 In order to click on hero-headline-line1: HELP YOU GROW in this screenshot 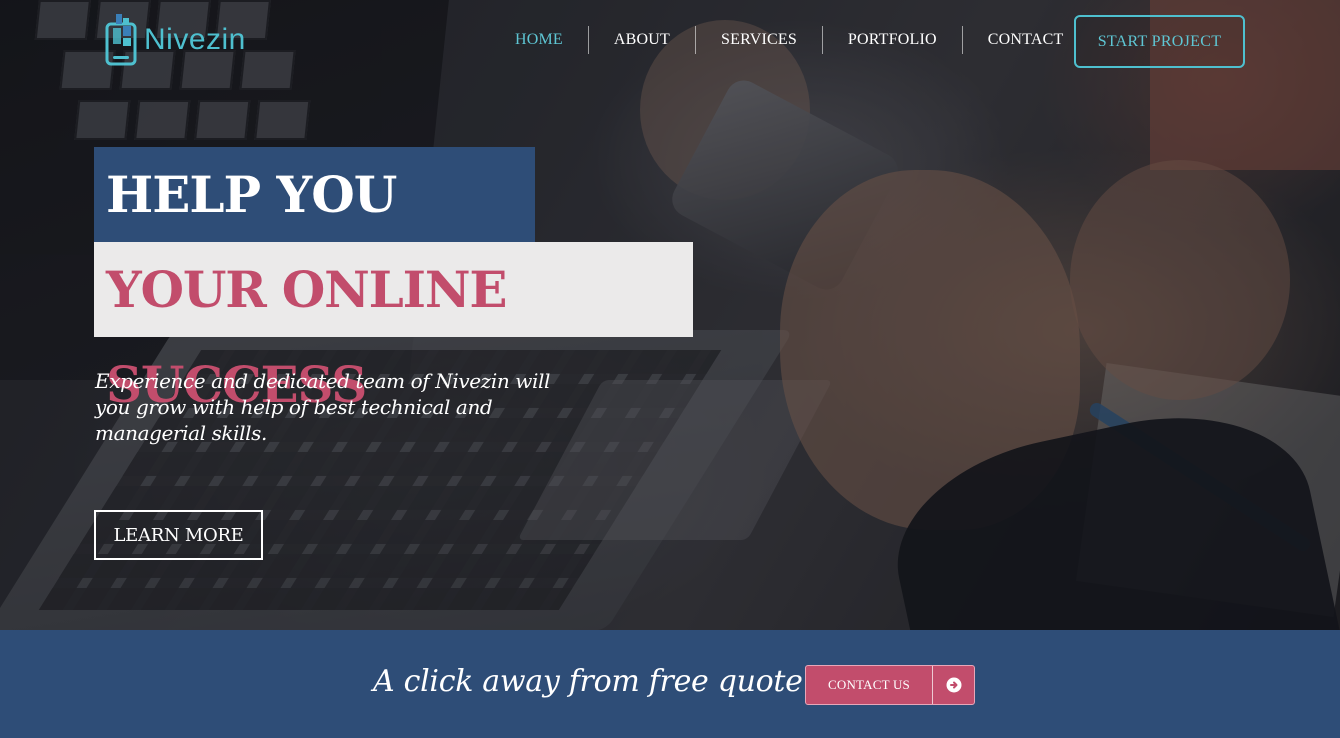, I will do `click(314, 233)`.